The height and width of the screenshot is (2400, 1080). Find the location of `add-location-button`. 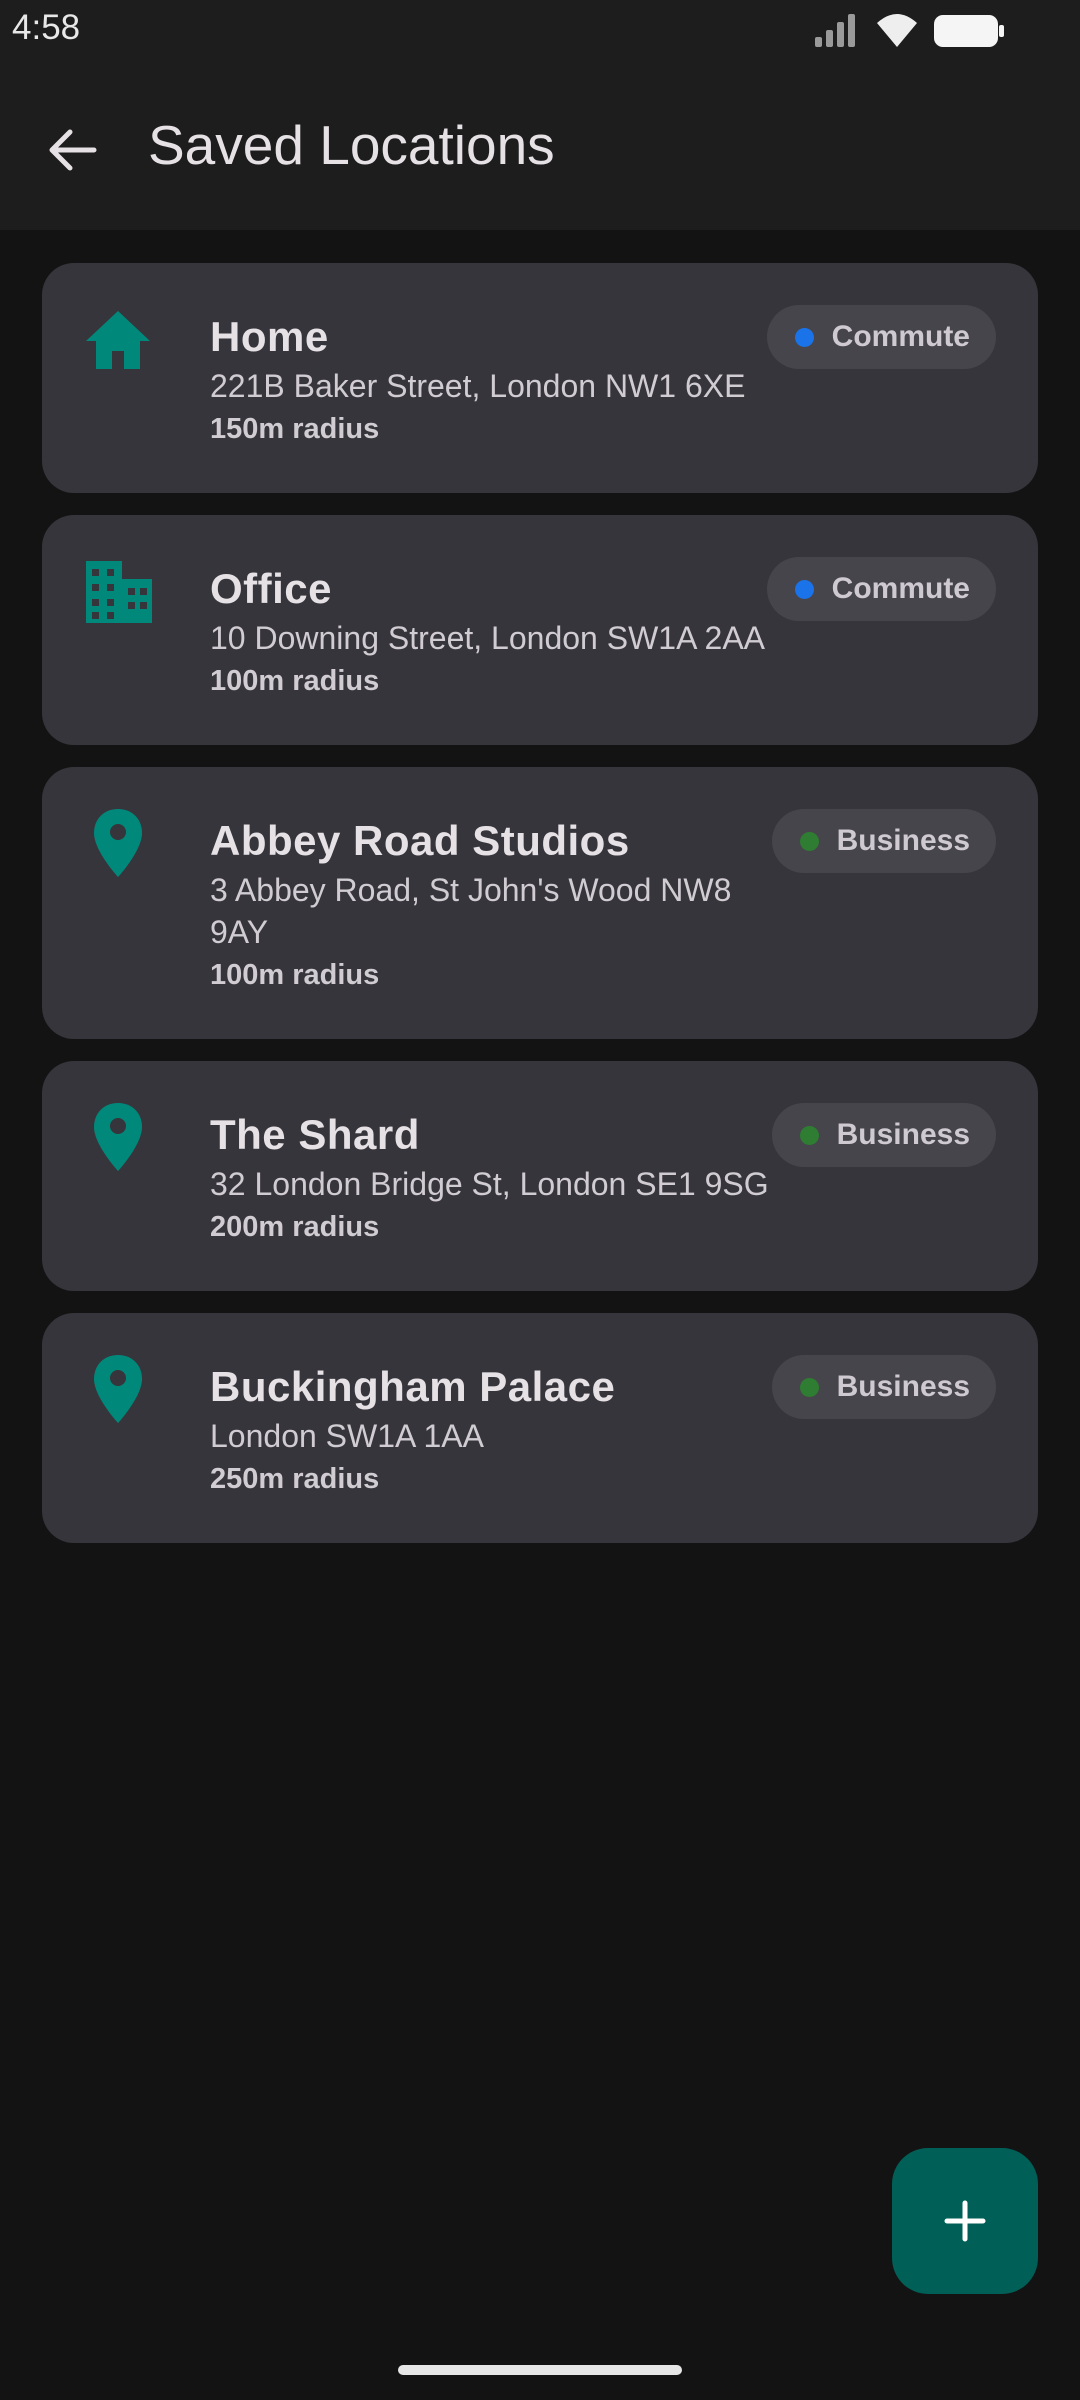

add-location-button is located at coordinates (965, 2221).